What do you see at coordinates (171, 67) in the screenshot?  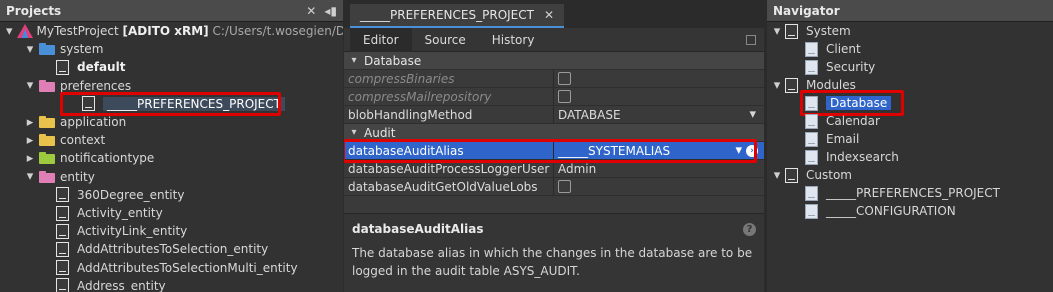 I see `tree-item: default` at bounding box center [171, 67].